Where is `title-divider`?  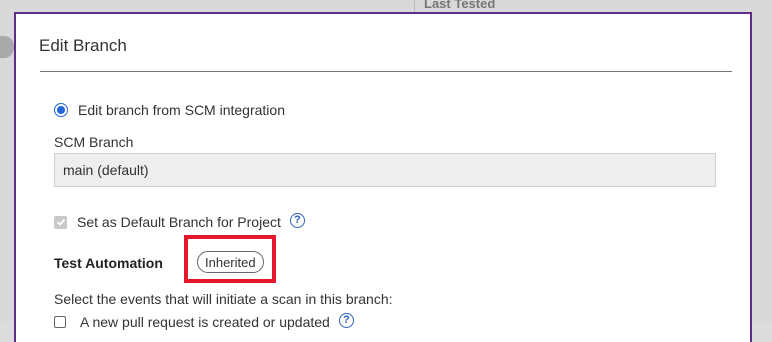 title-divider is located at coordinates (386, 71).